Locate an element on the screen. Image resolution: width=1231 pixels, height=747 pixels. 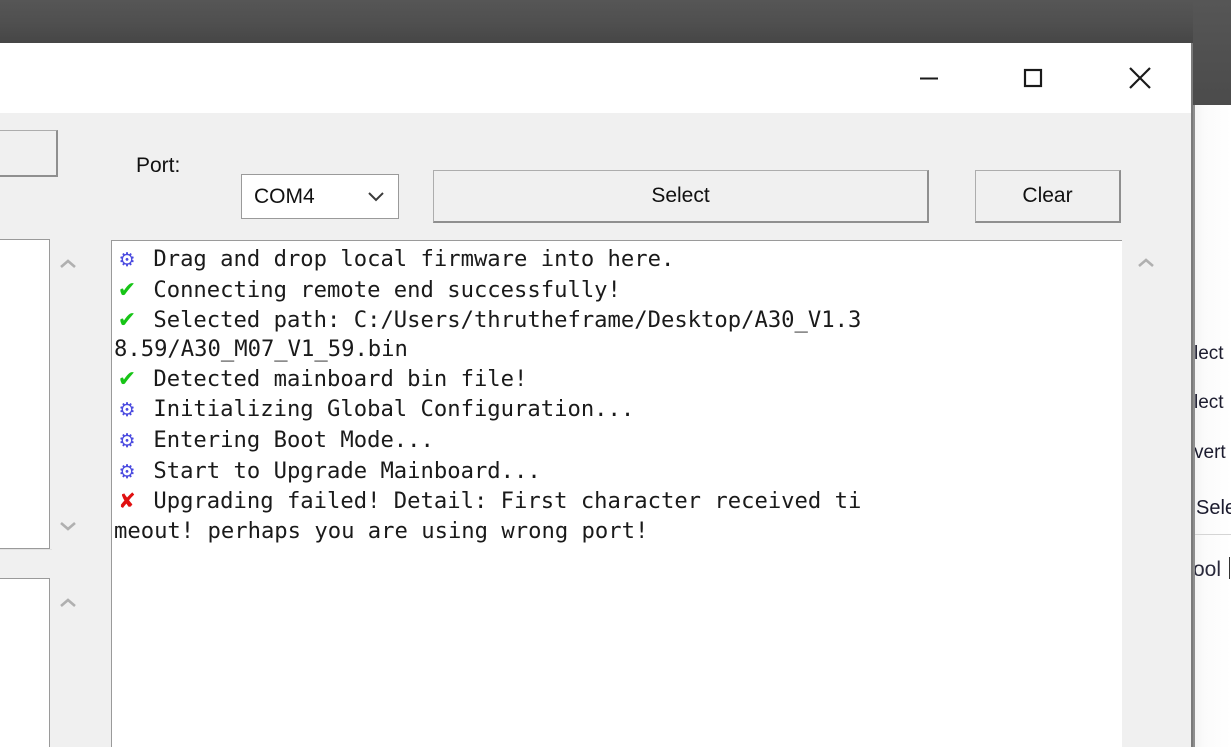
close-button is located at coordinates (1140, 77).